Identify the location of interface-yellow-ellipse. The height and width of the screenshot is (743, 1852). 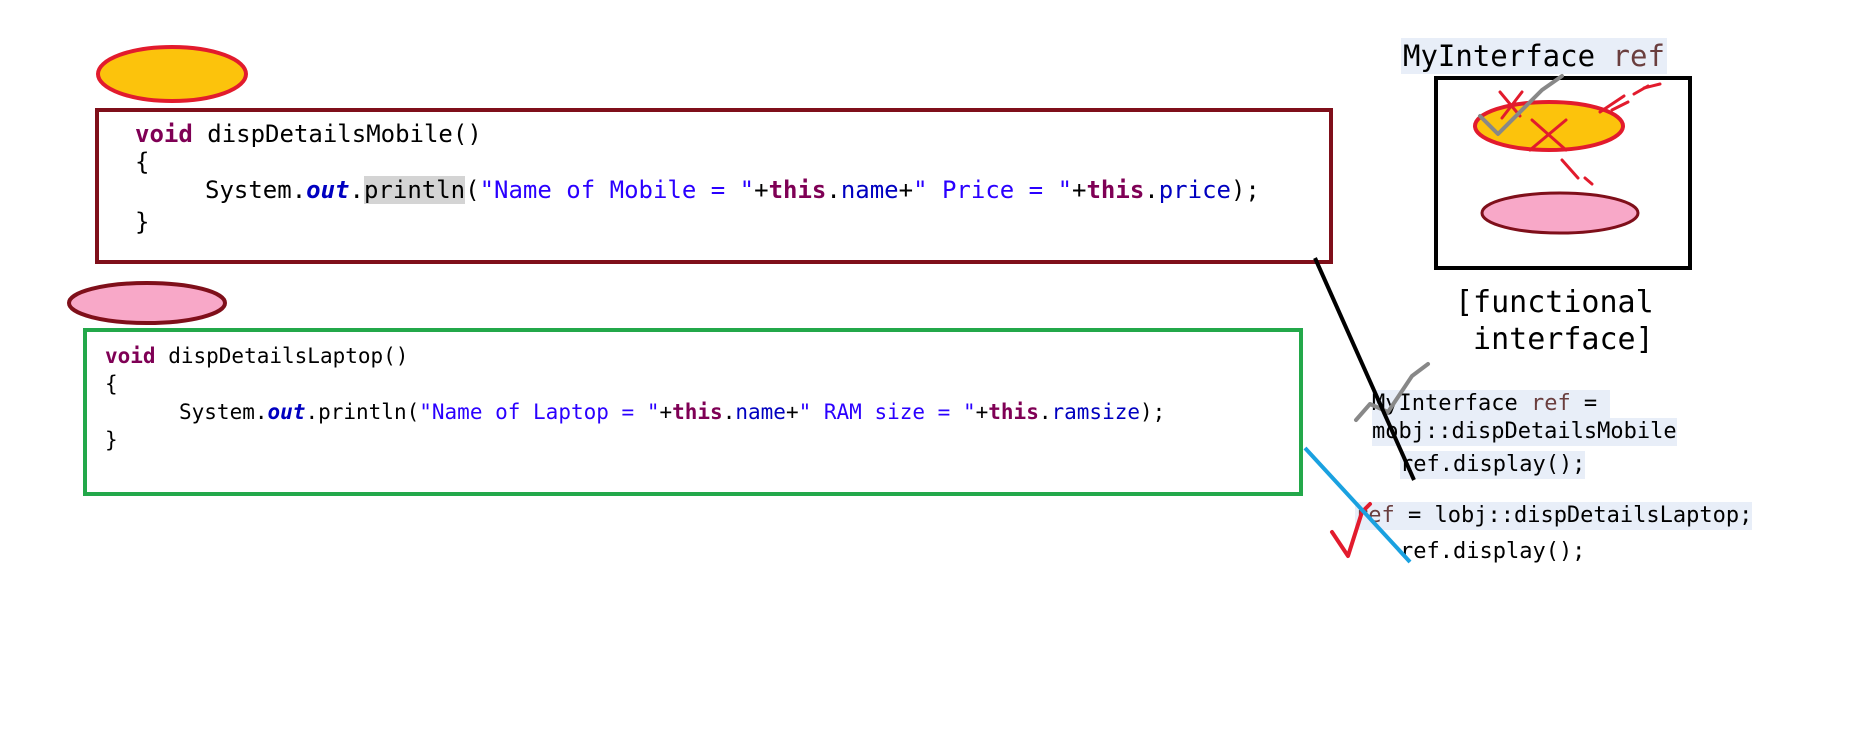
(1549, 126).